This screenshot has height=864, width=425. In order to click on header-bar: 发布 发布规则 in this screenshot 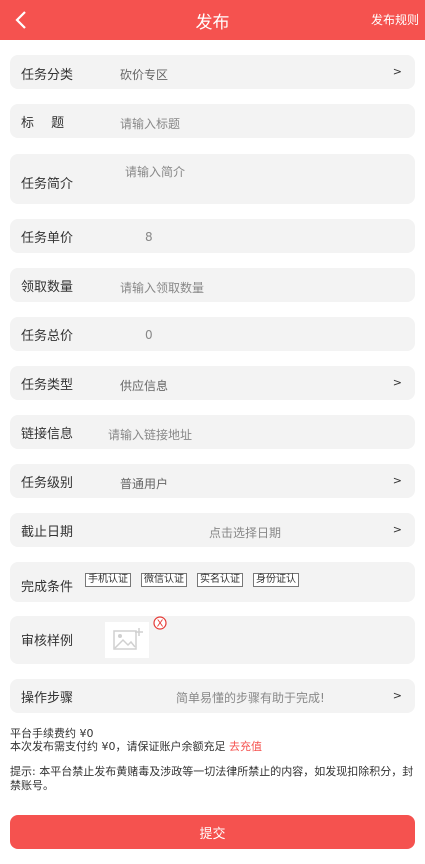, I will do `click(212, 20)`.